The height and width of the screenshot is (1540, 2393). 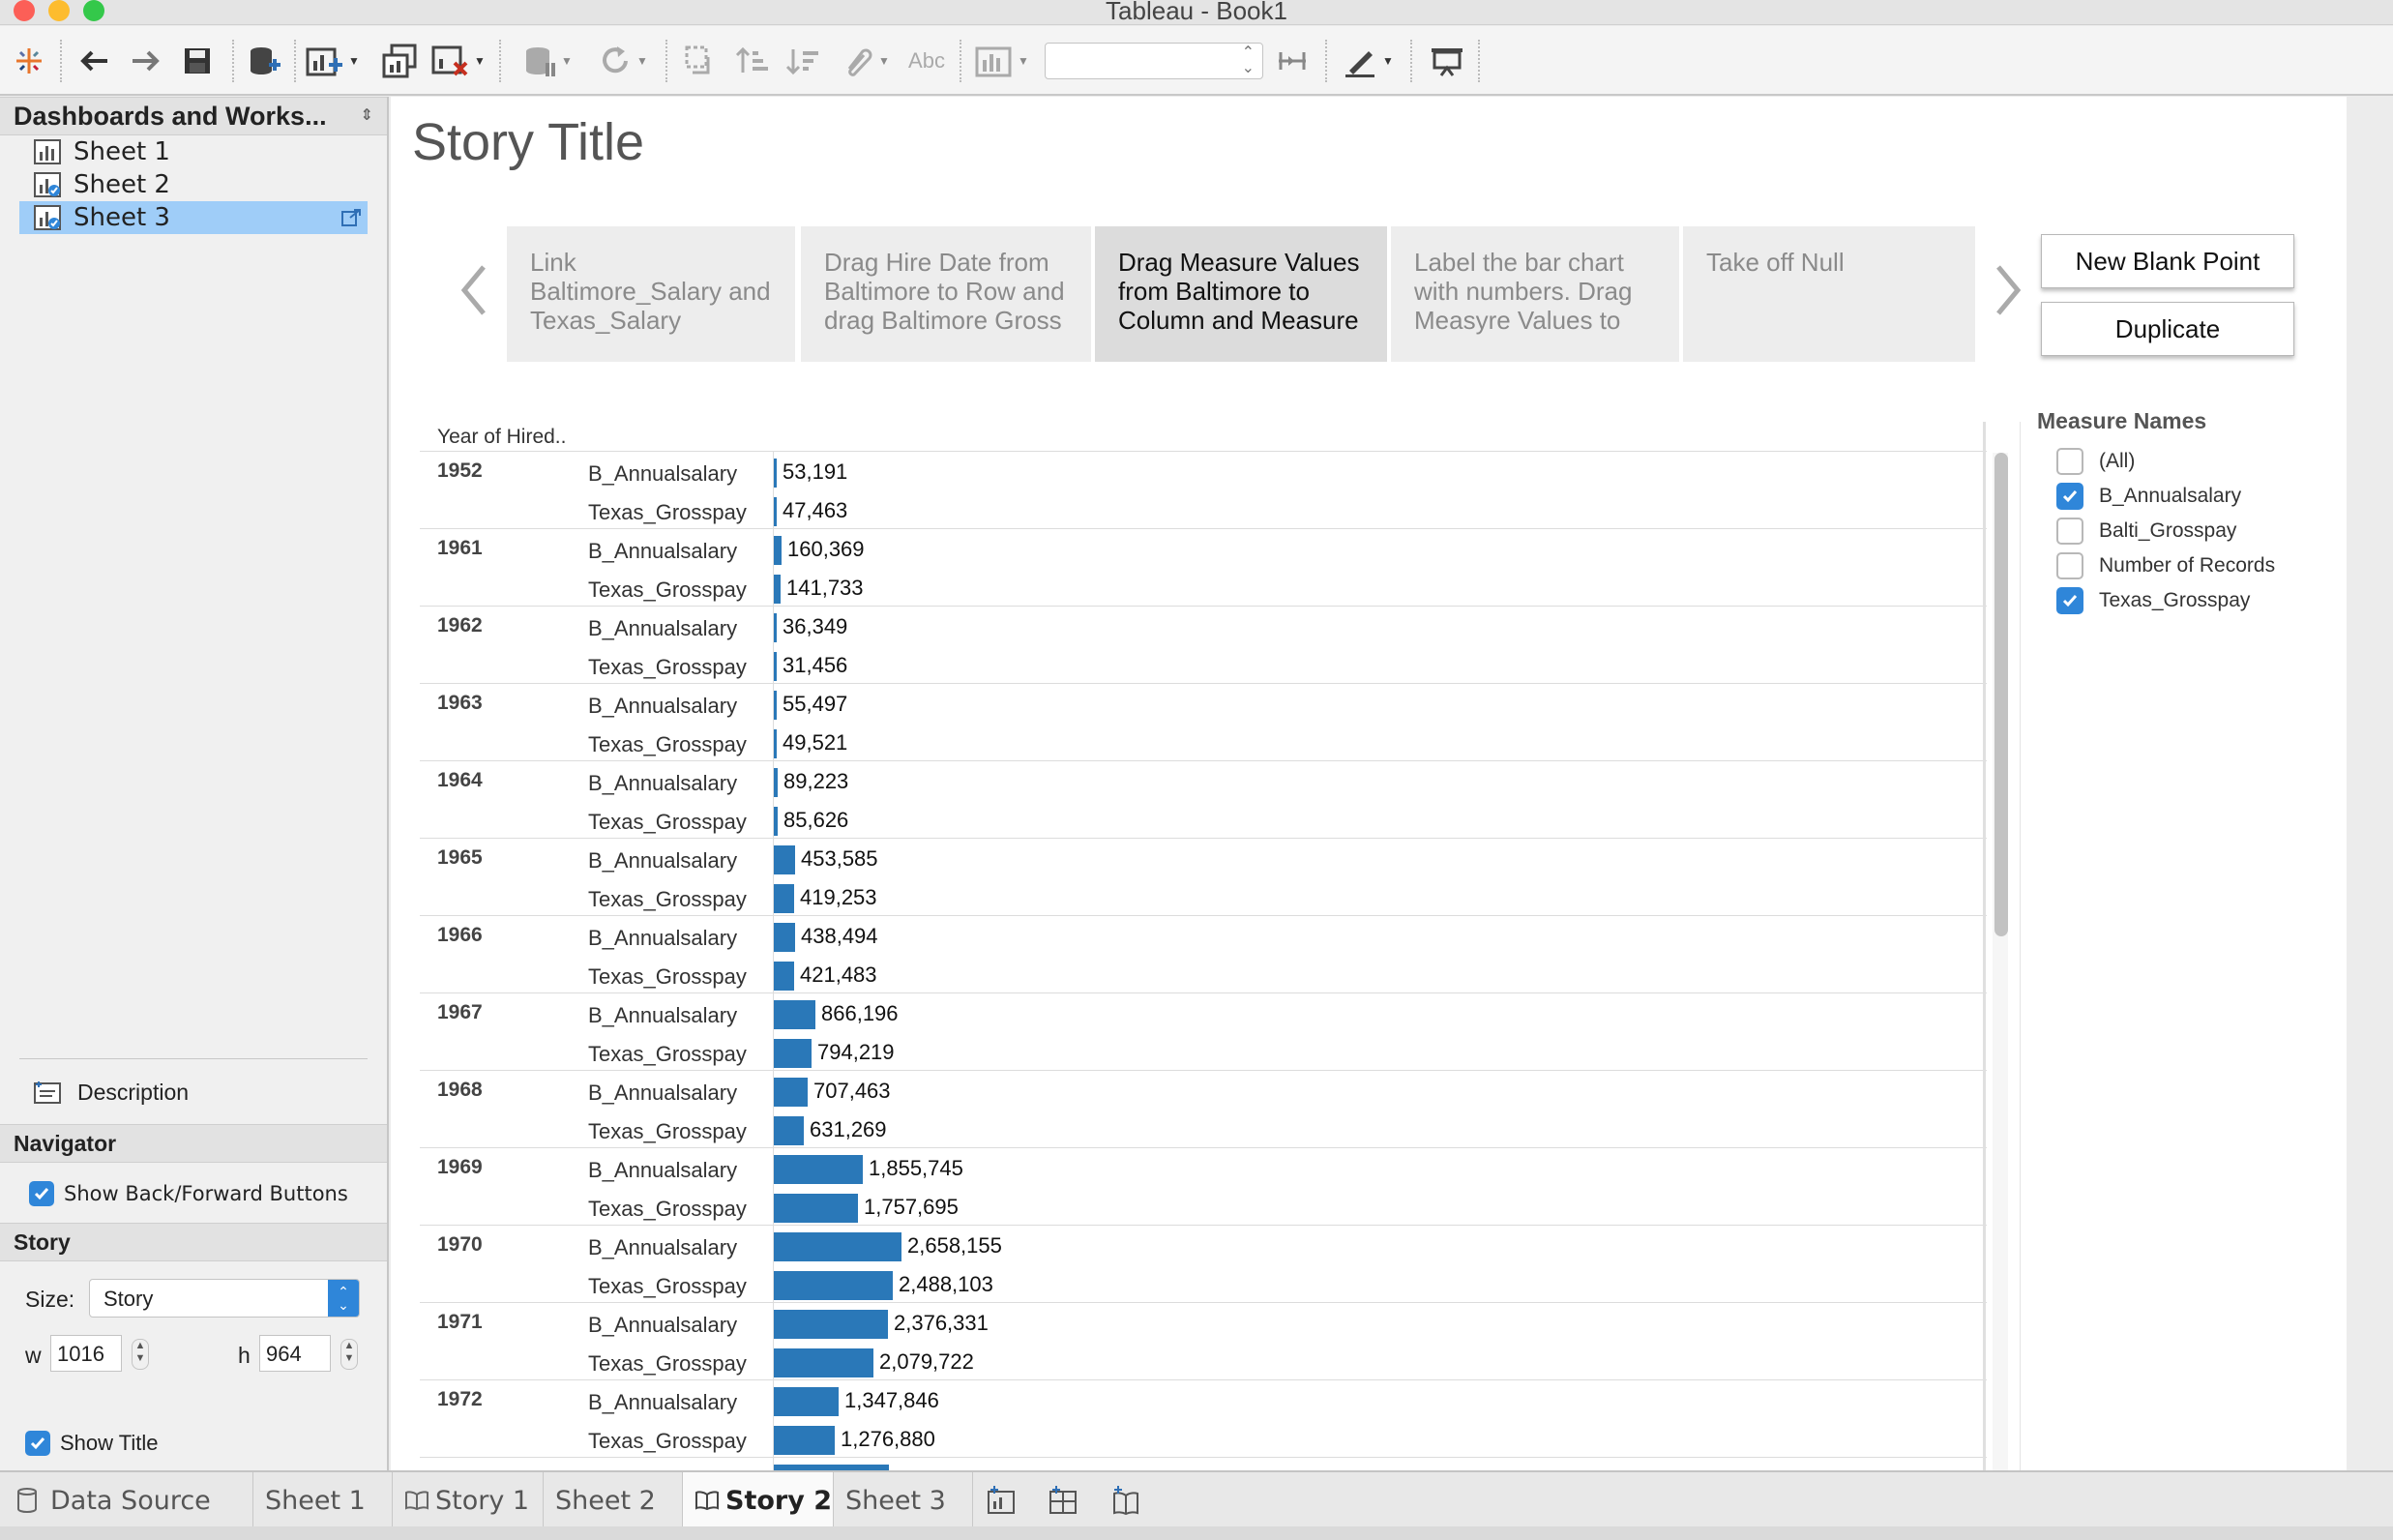 What do you see at coordinates (2001, 694) in the screenshot?
I see `chart-scrollbar-thumb` at bounding box center [2001, 694].